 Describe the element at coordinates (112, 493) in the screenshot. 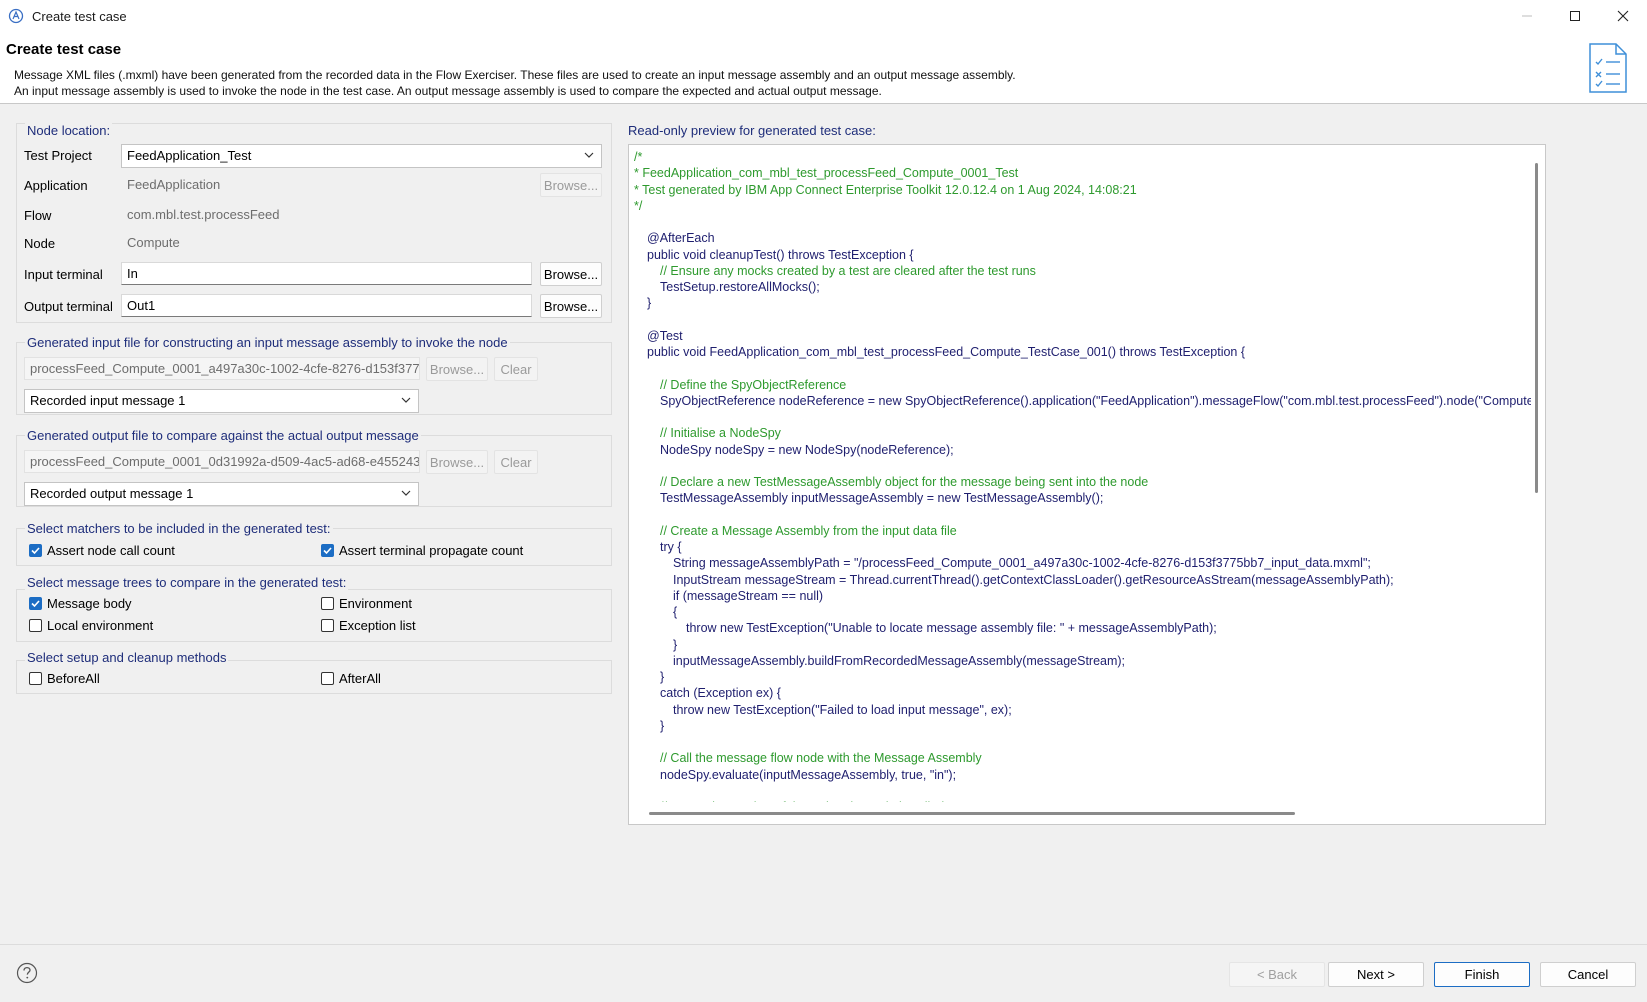

I see `output-message-value: Recorded output message 1` at that location.